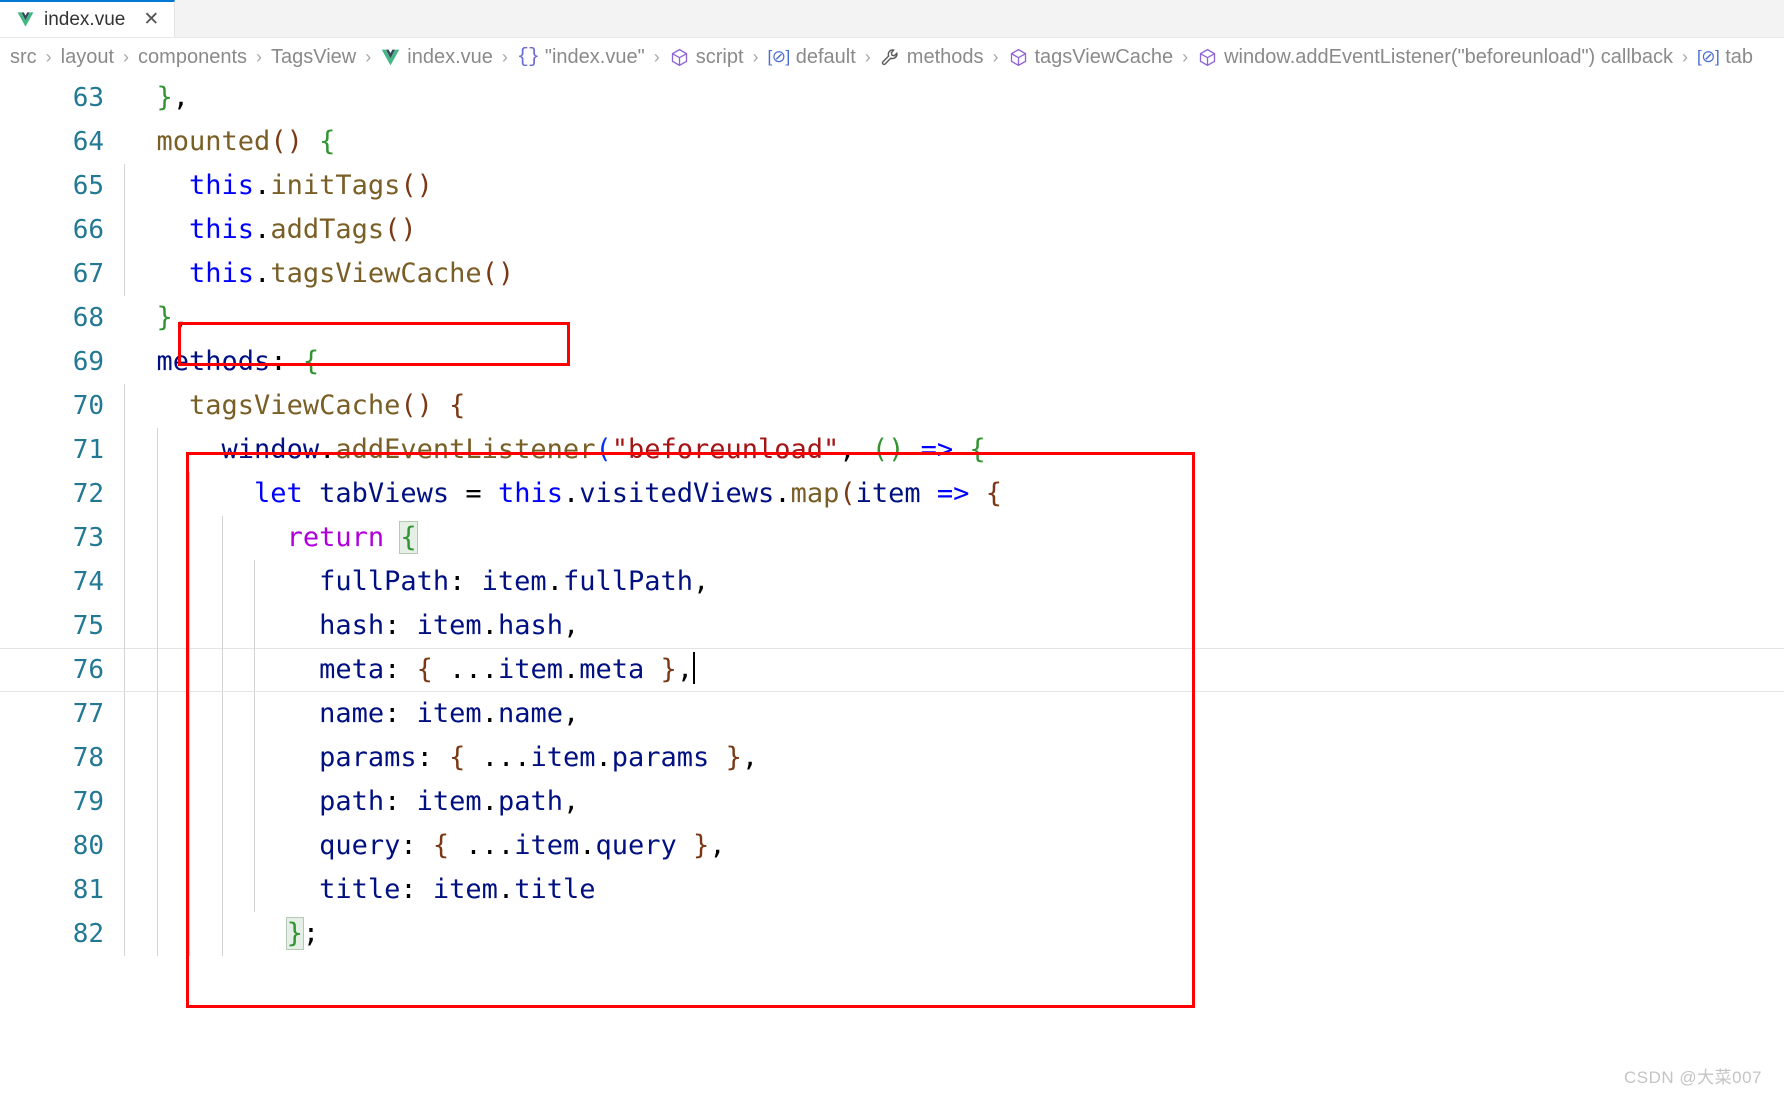 The image size is (1784, 1102). I want to click on code-line: 79 path: item.path,, so click(892, 802).